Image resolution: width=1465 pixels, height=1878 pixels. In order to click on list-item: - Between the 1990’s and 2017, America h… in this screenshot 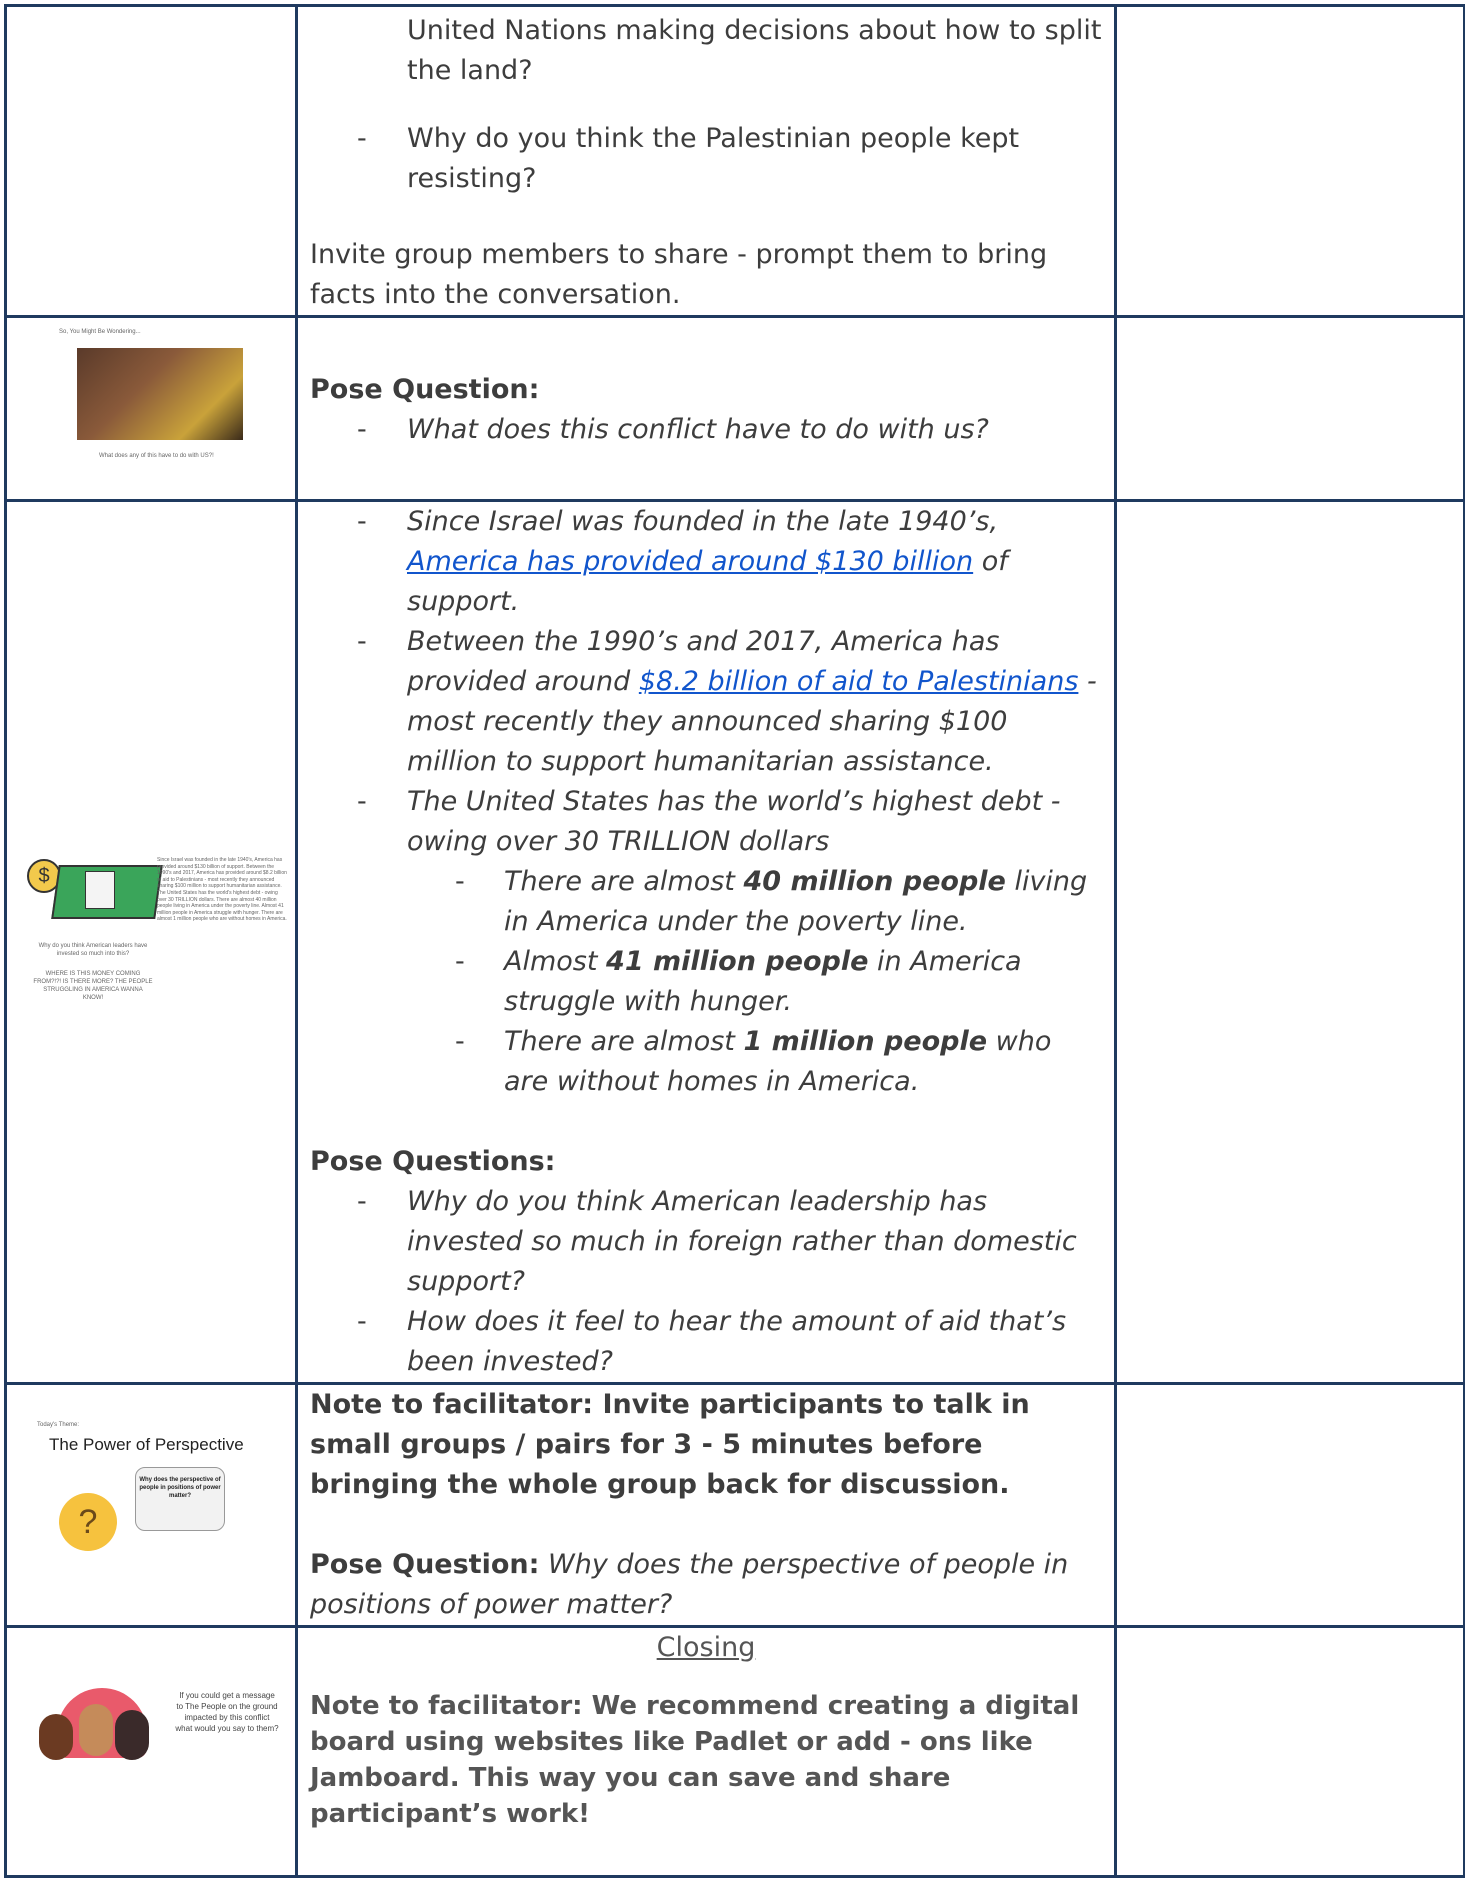, I will do `click(727, 701)`.